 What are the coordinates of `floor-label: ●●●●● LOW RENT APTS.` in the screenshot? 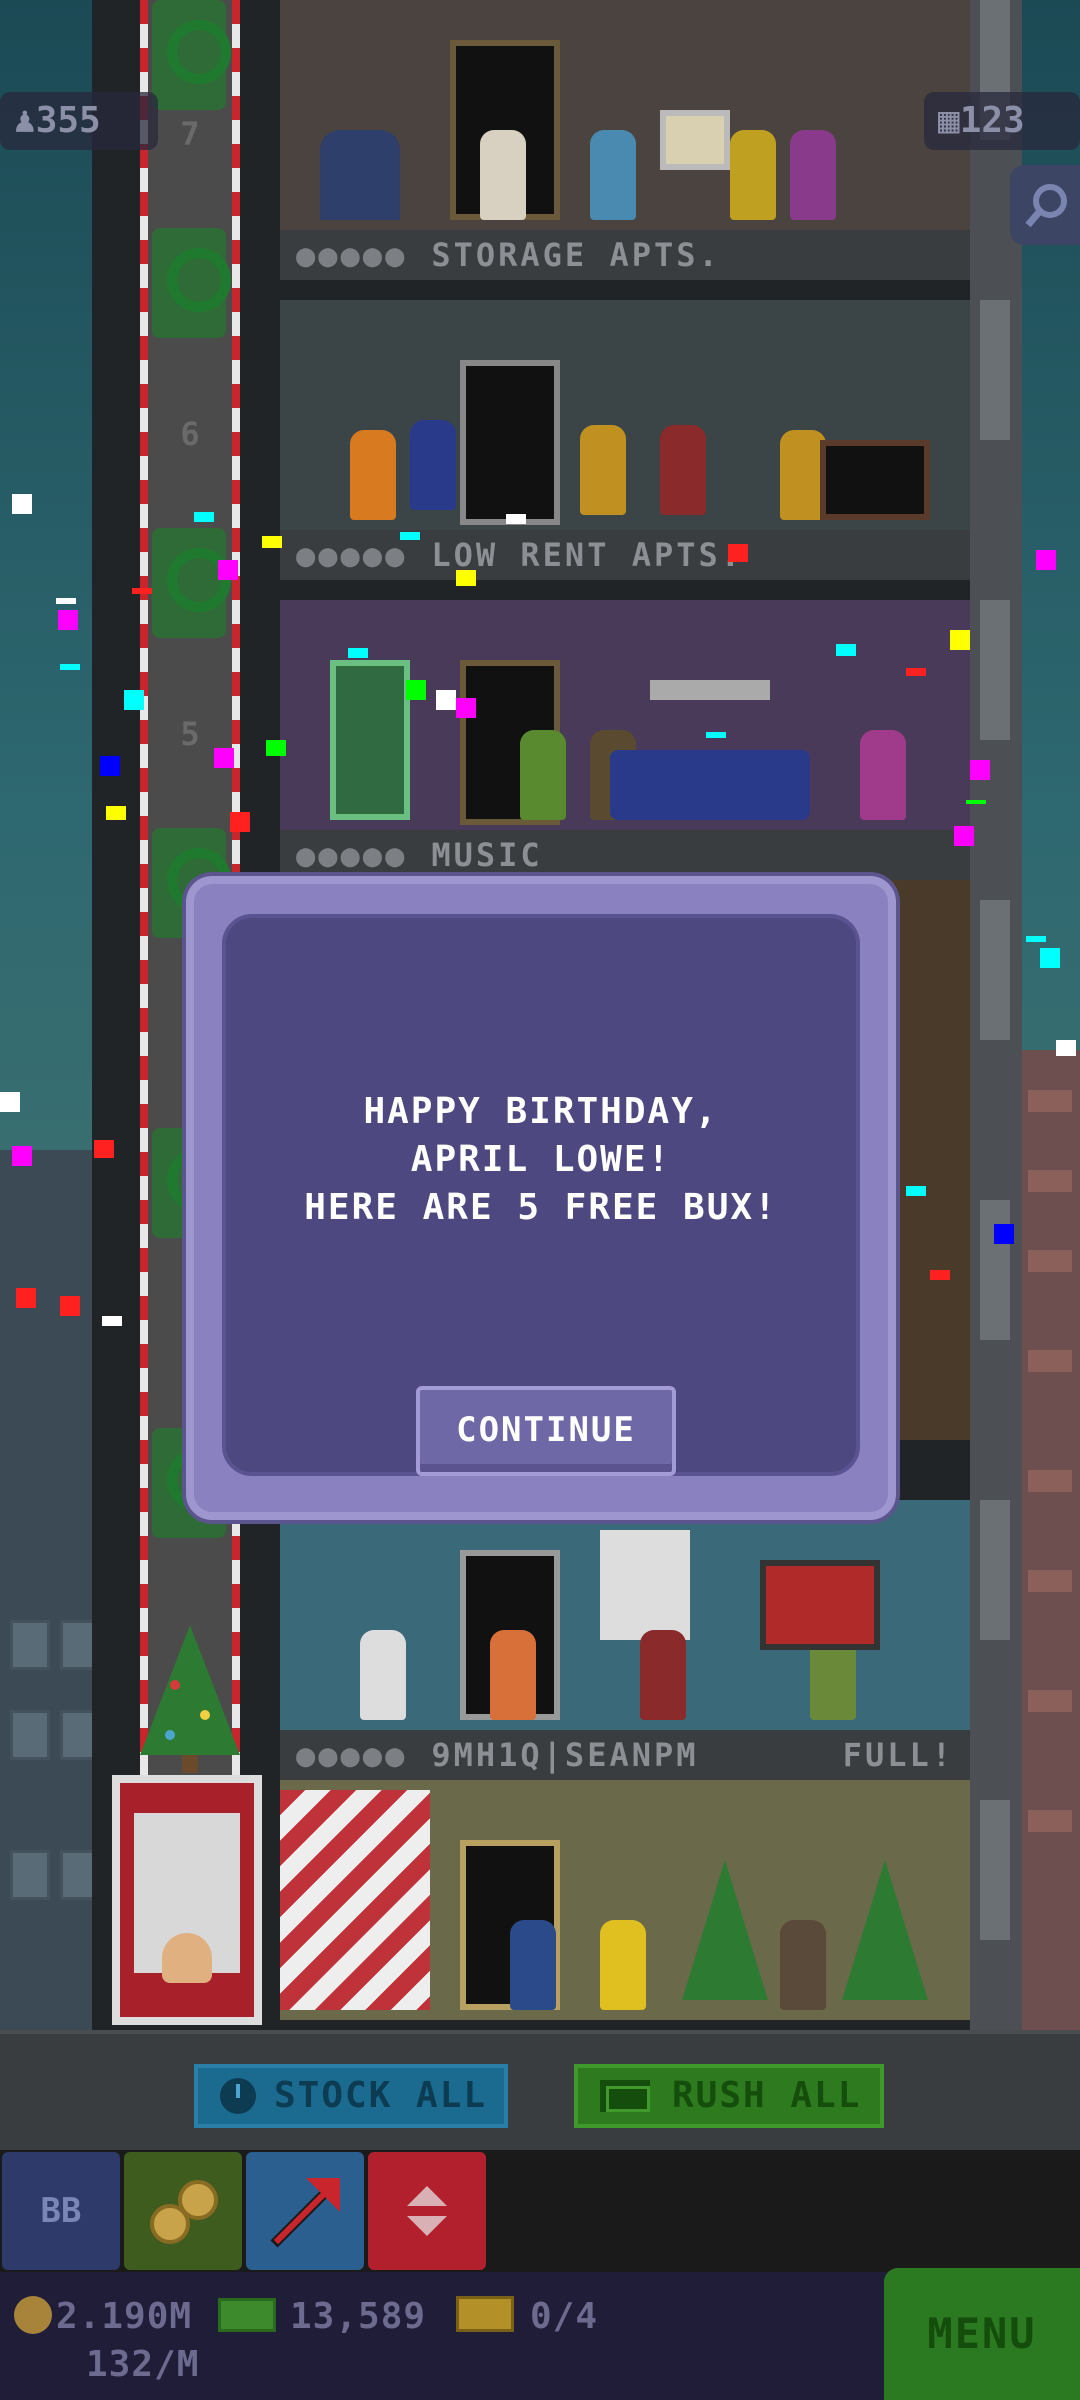 It's located at (625, 555).